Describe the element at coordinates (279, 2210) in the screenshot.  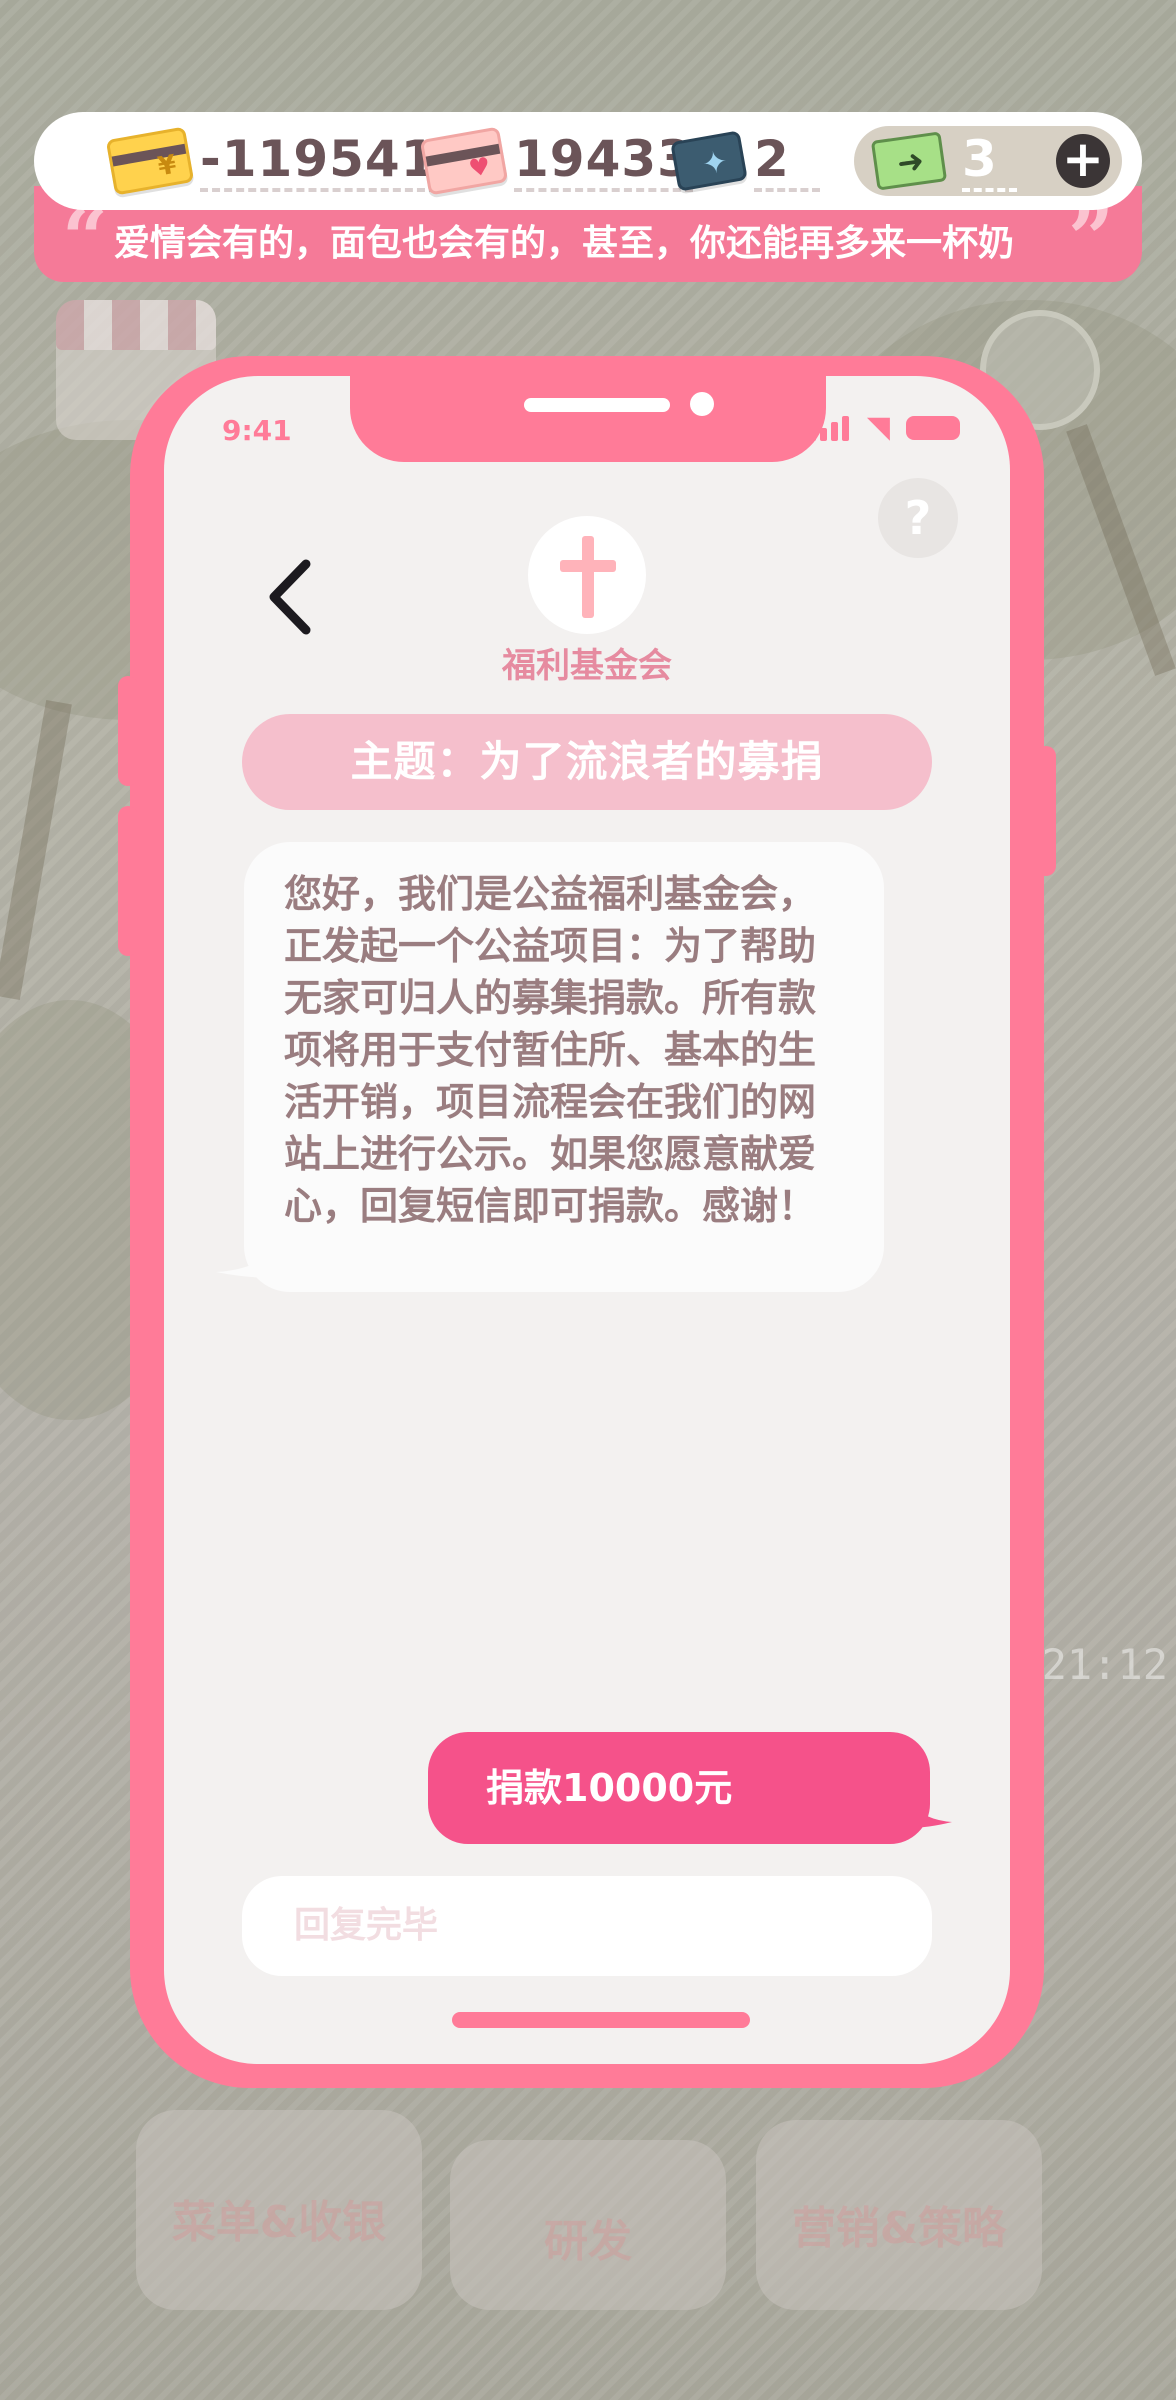
I see `tile-menu-cashier: 菜单&收银` at that location.